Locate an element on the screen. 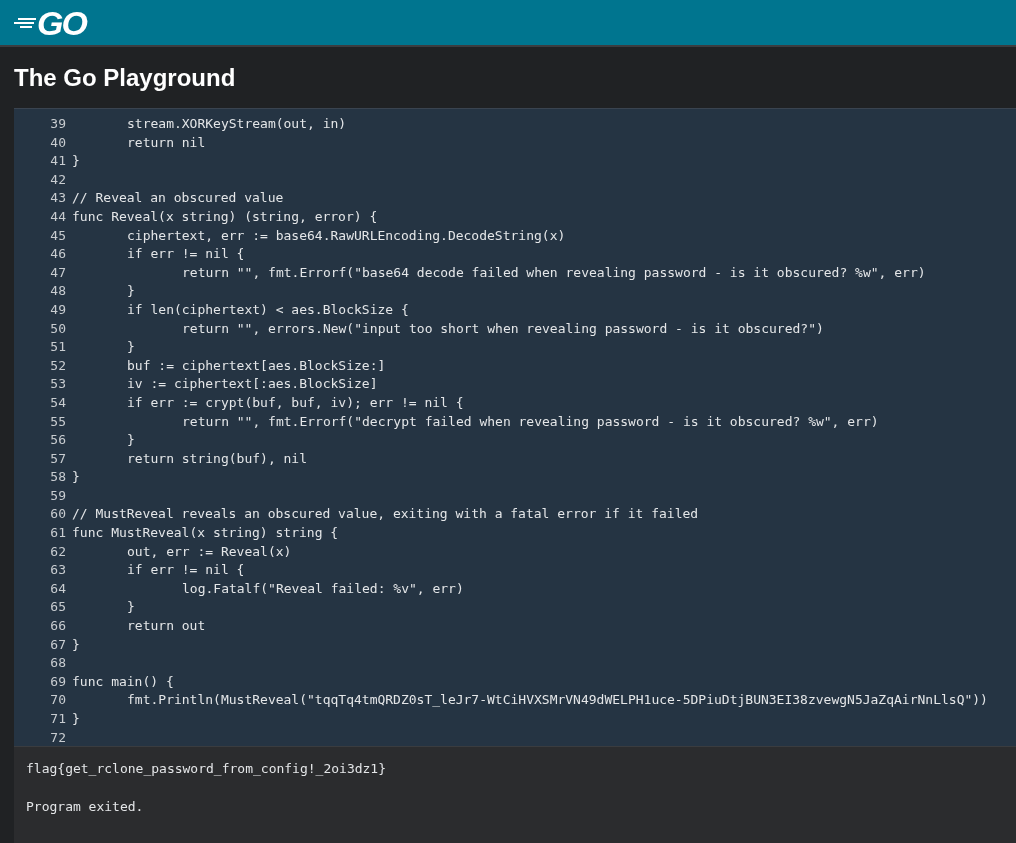 This screenshot has width=1016, height=843. line-number: 61 is located at coordinates (58, 533).